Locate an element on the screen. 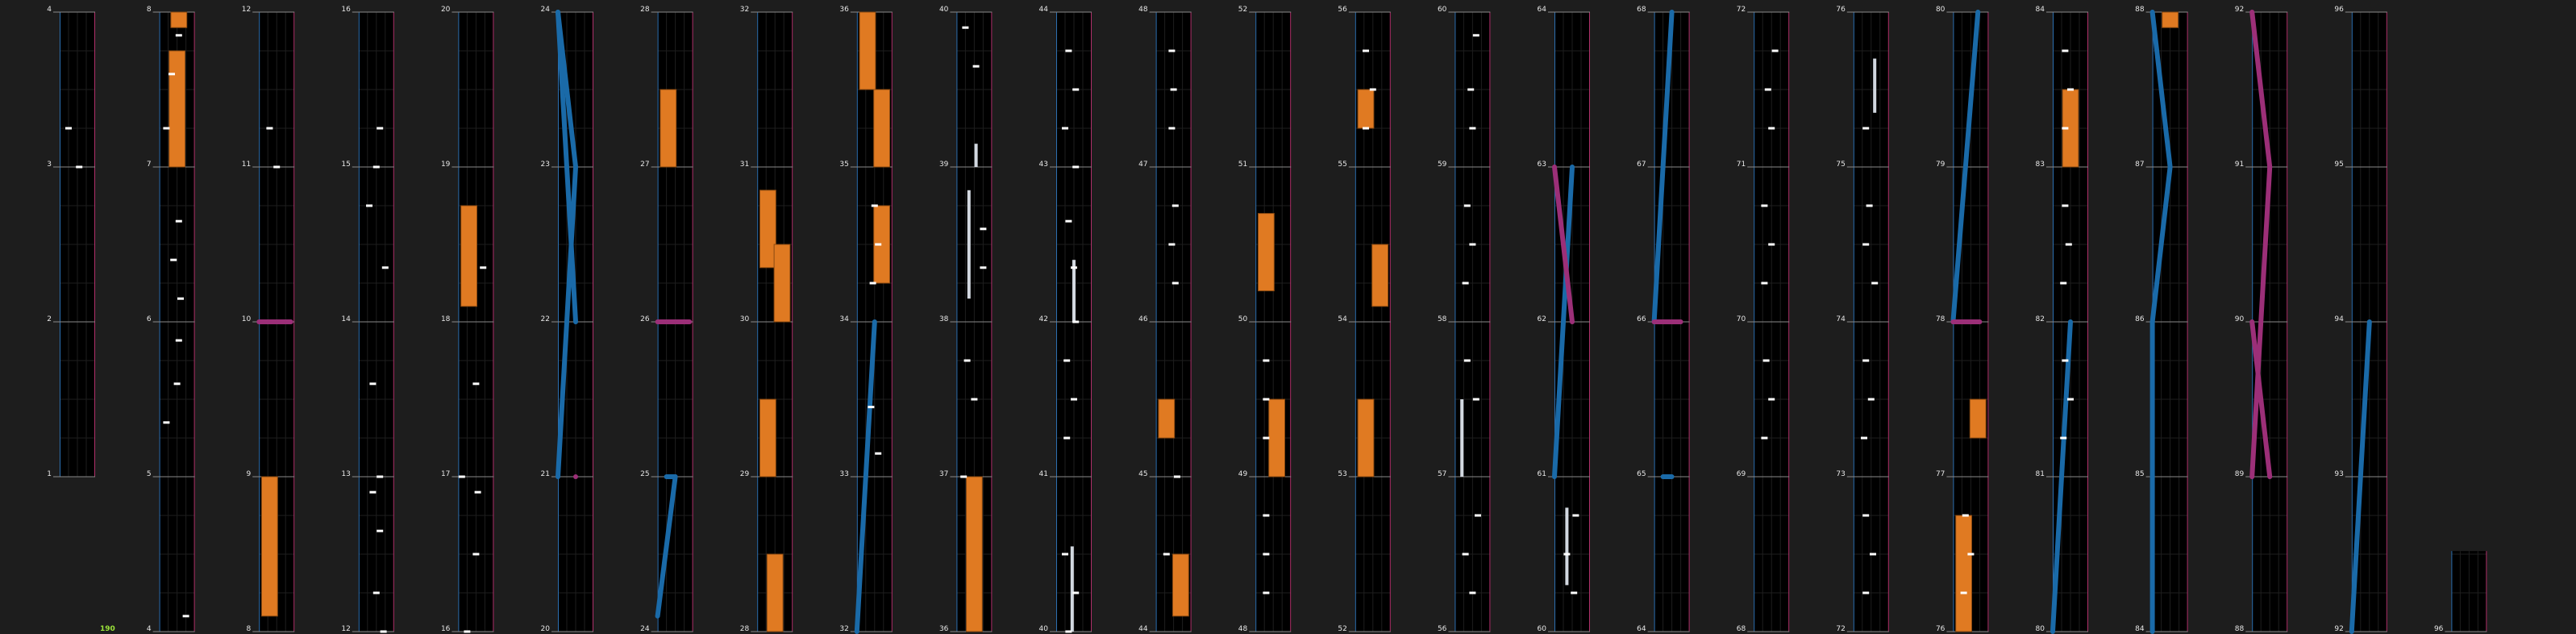 This screenshot has width=2576, height=634. measure-number: 52 is located at coordinates (1242, 10).